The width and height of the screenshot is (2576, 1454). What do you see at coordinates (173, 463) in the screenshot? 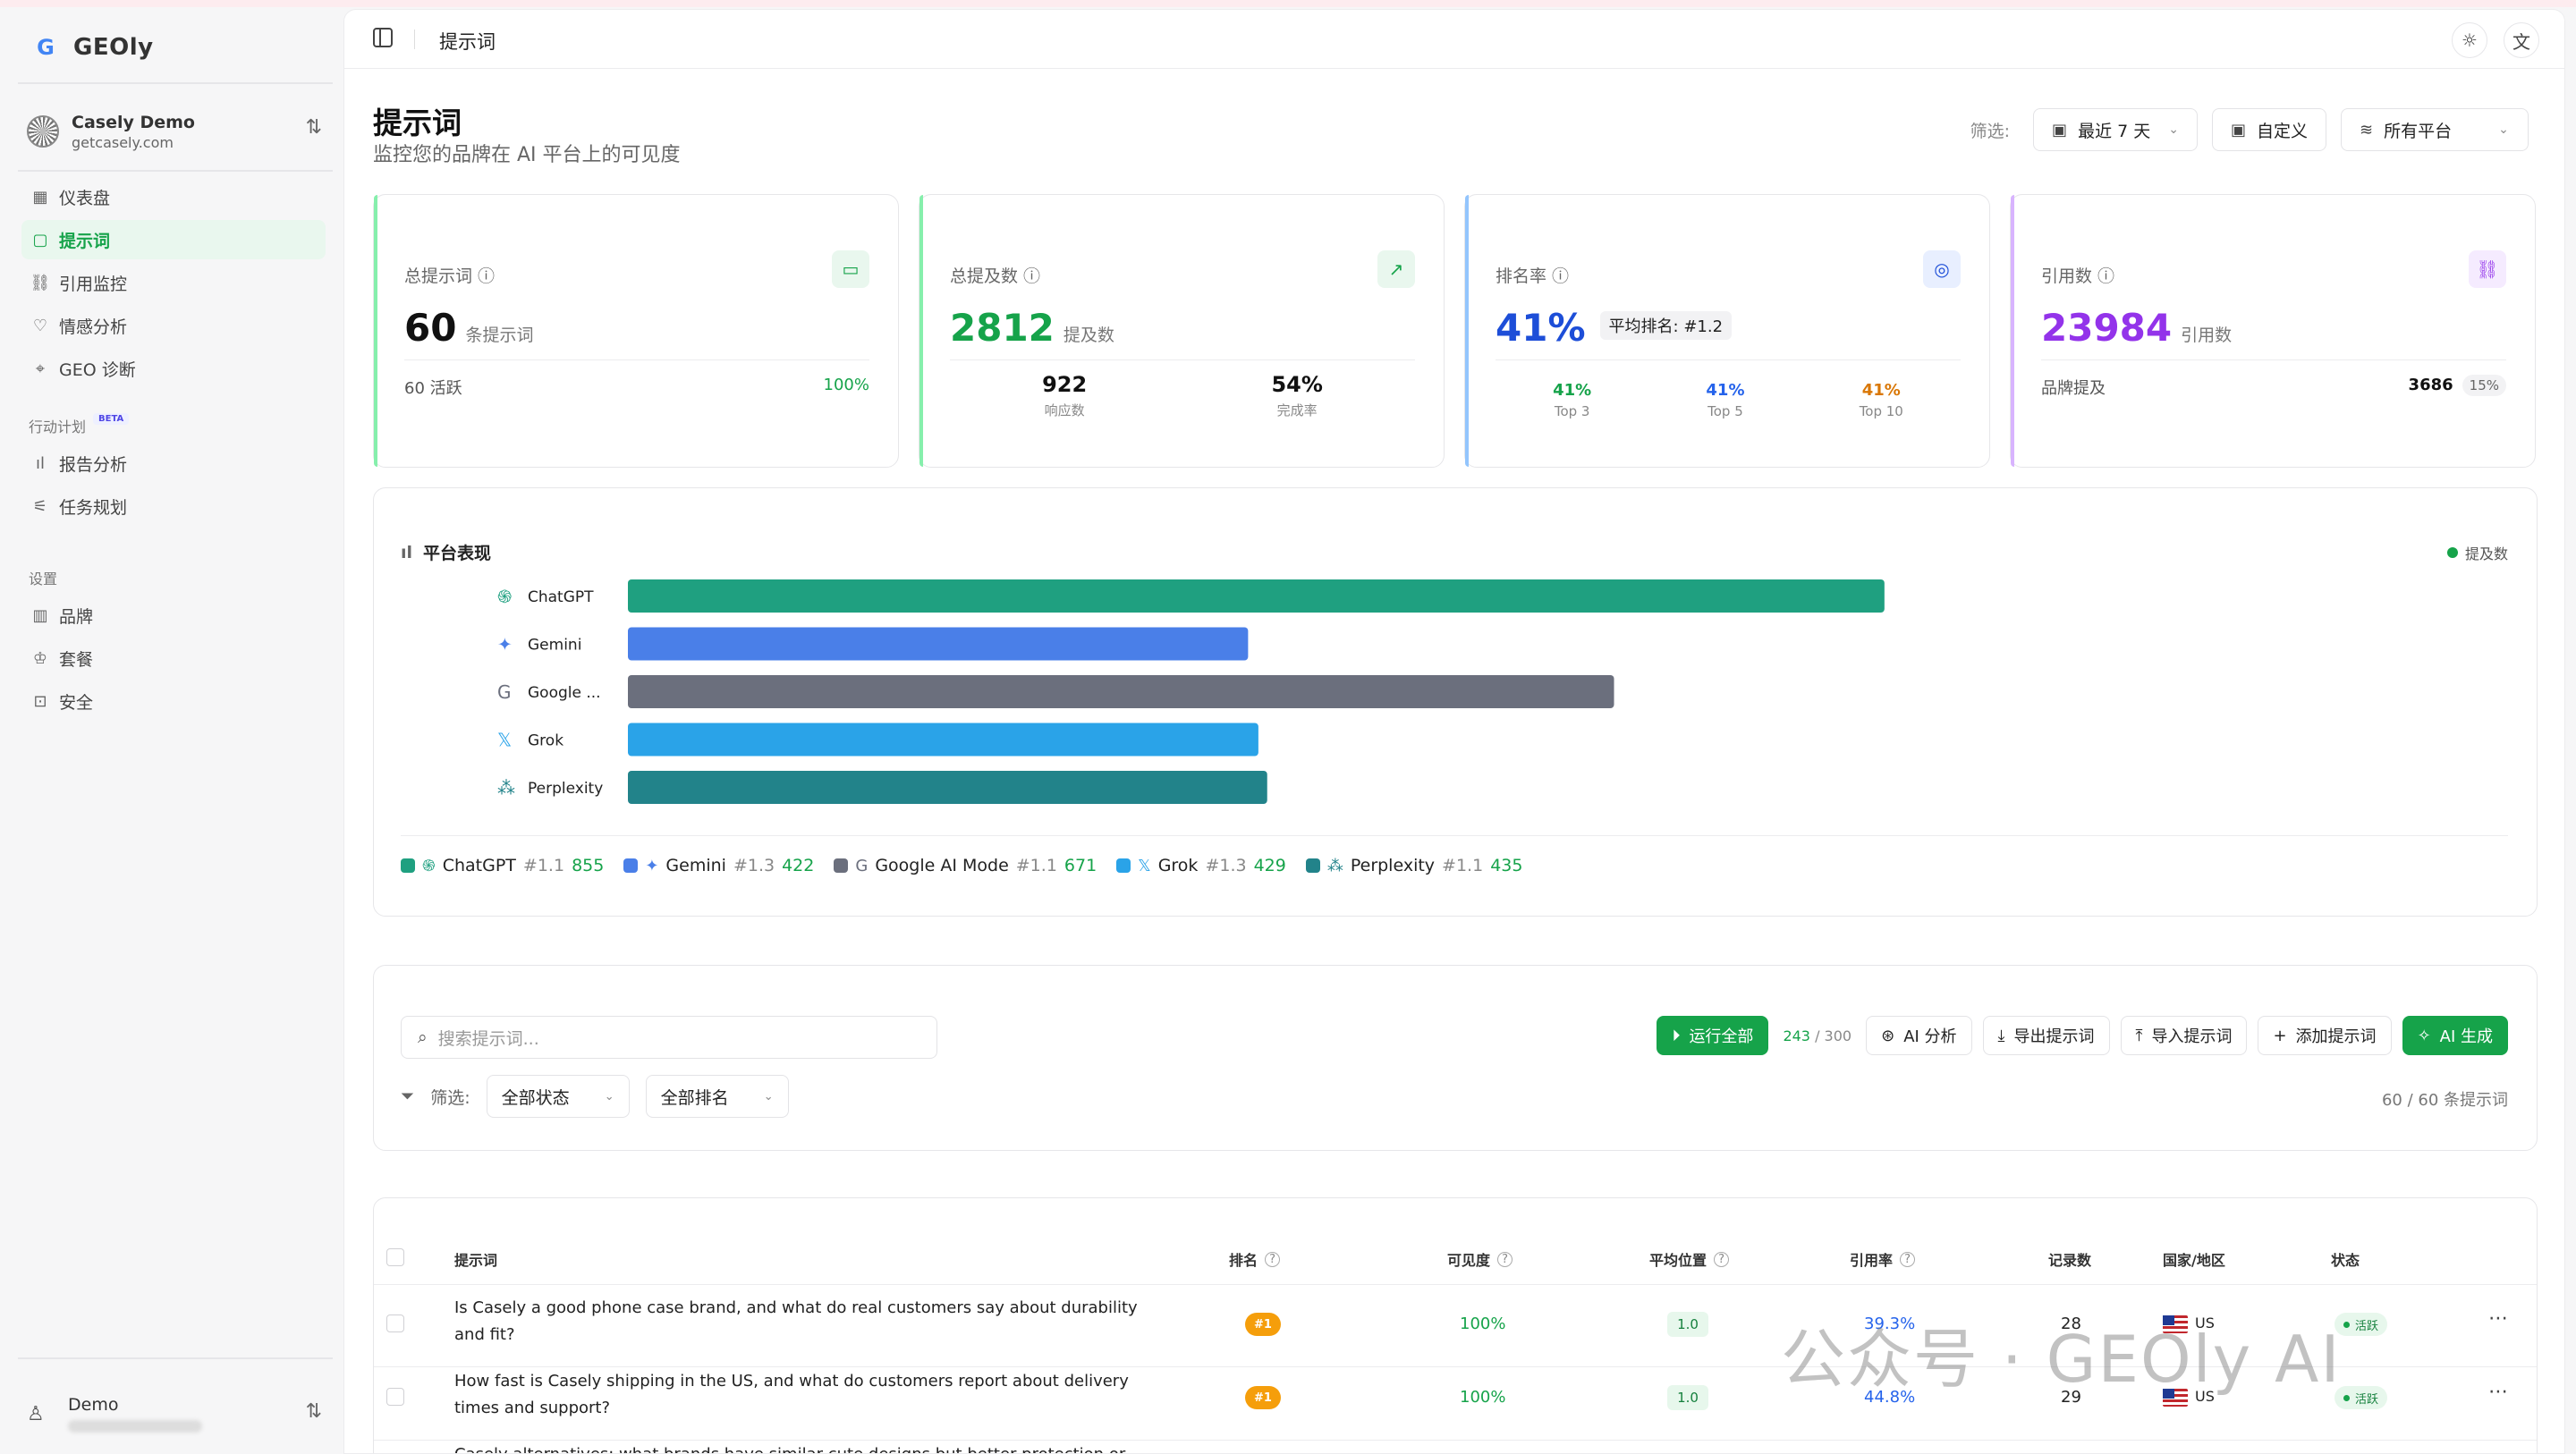
I see `nav-item-report: ıl 报告分析` at bounding box center [173, 463].